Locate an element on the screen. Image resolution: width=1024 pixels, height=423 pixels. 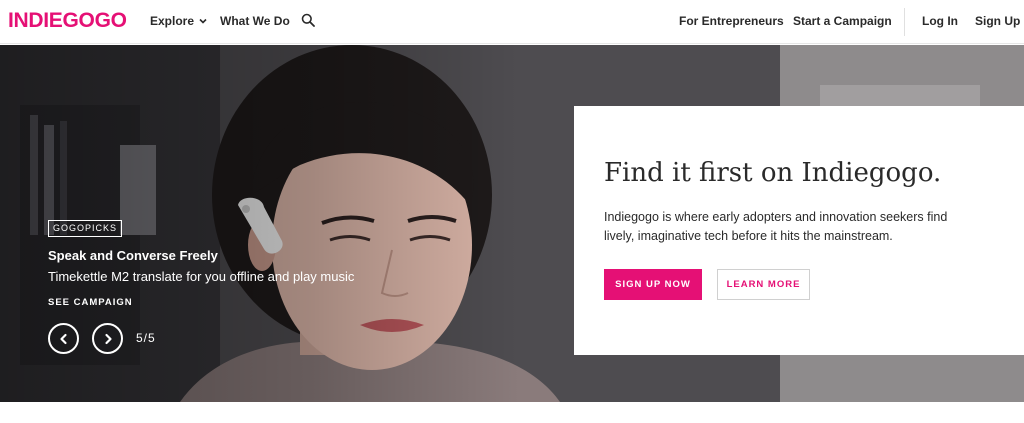
nav-explore: Explore is located at coordinates (179, 21).